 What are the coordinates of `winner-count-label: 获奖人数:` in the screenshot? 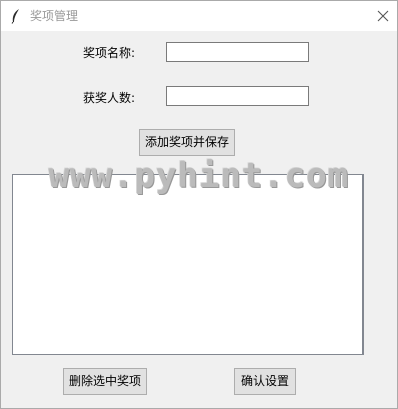 It's located at (109, 98).